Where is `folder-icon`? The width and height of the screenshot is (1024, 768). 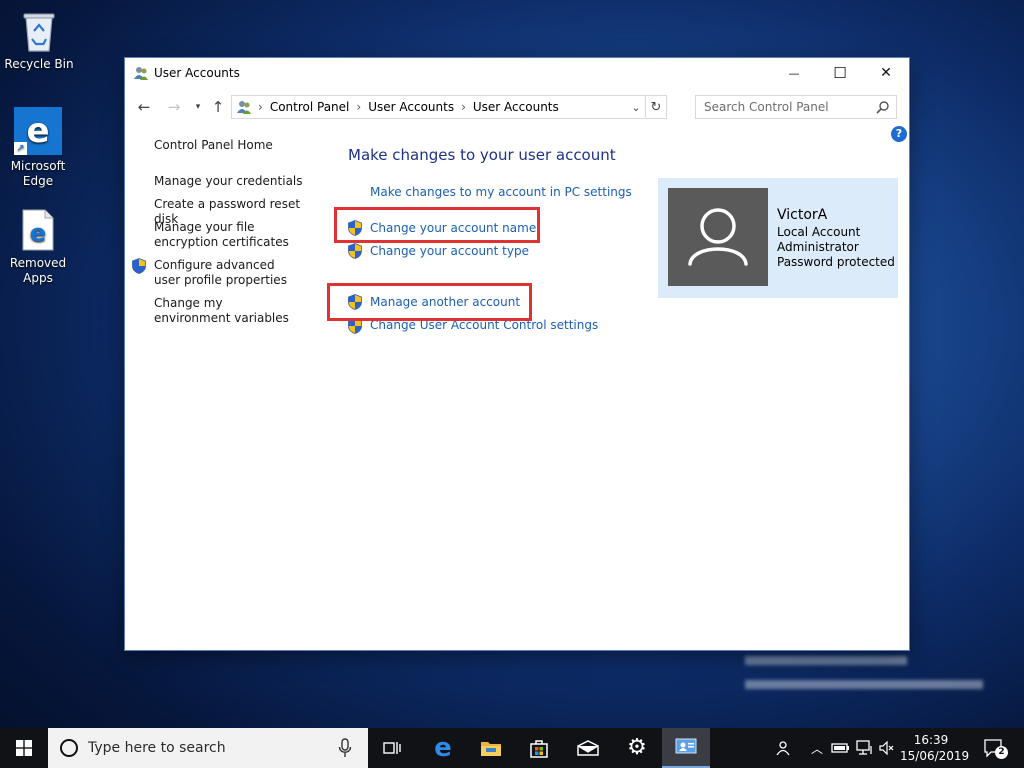
folder-icon is located at coordinates (491, 749).